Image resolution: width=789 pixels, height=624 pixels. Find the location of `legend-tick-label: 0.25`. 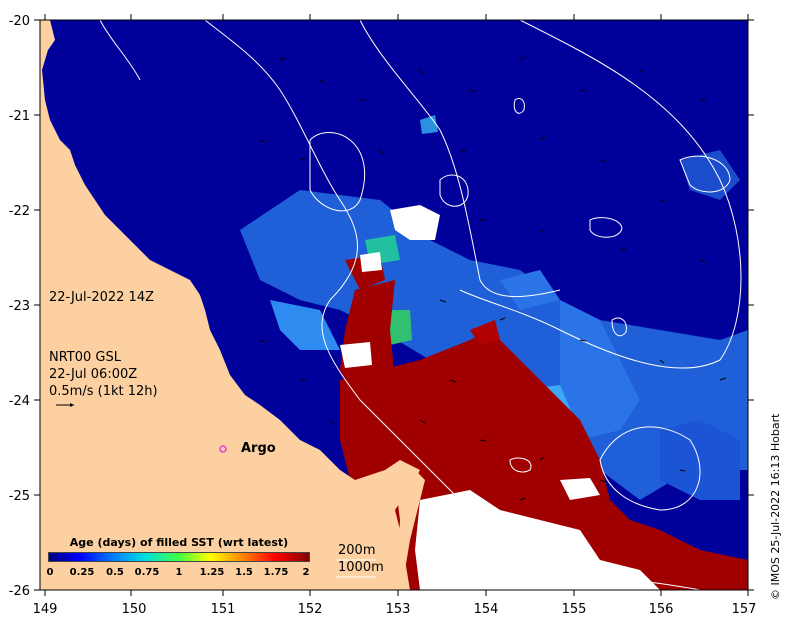

legend-tick-label: 0.25 is located at coordinates (82, 572).